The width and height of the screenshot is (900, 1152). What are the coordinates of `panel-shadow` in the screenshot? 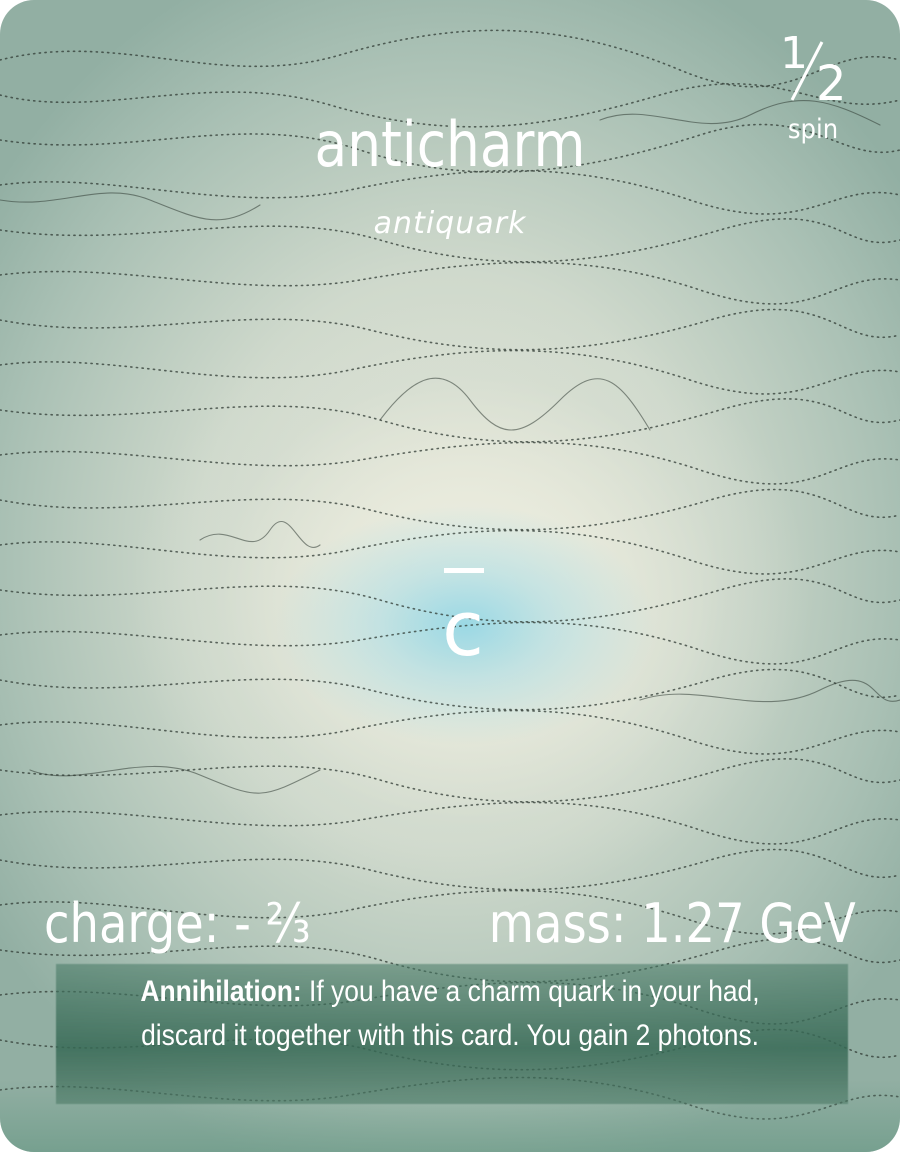 It's located at (450, 1116).